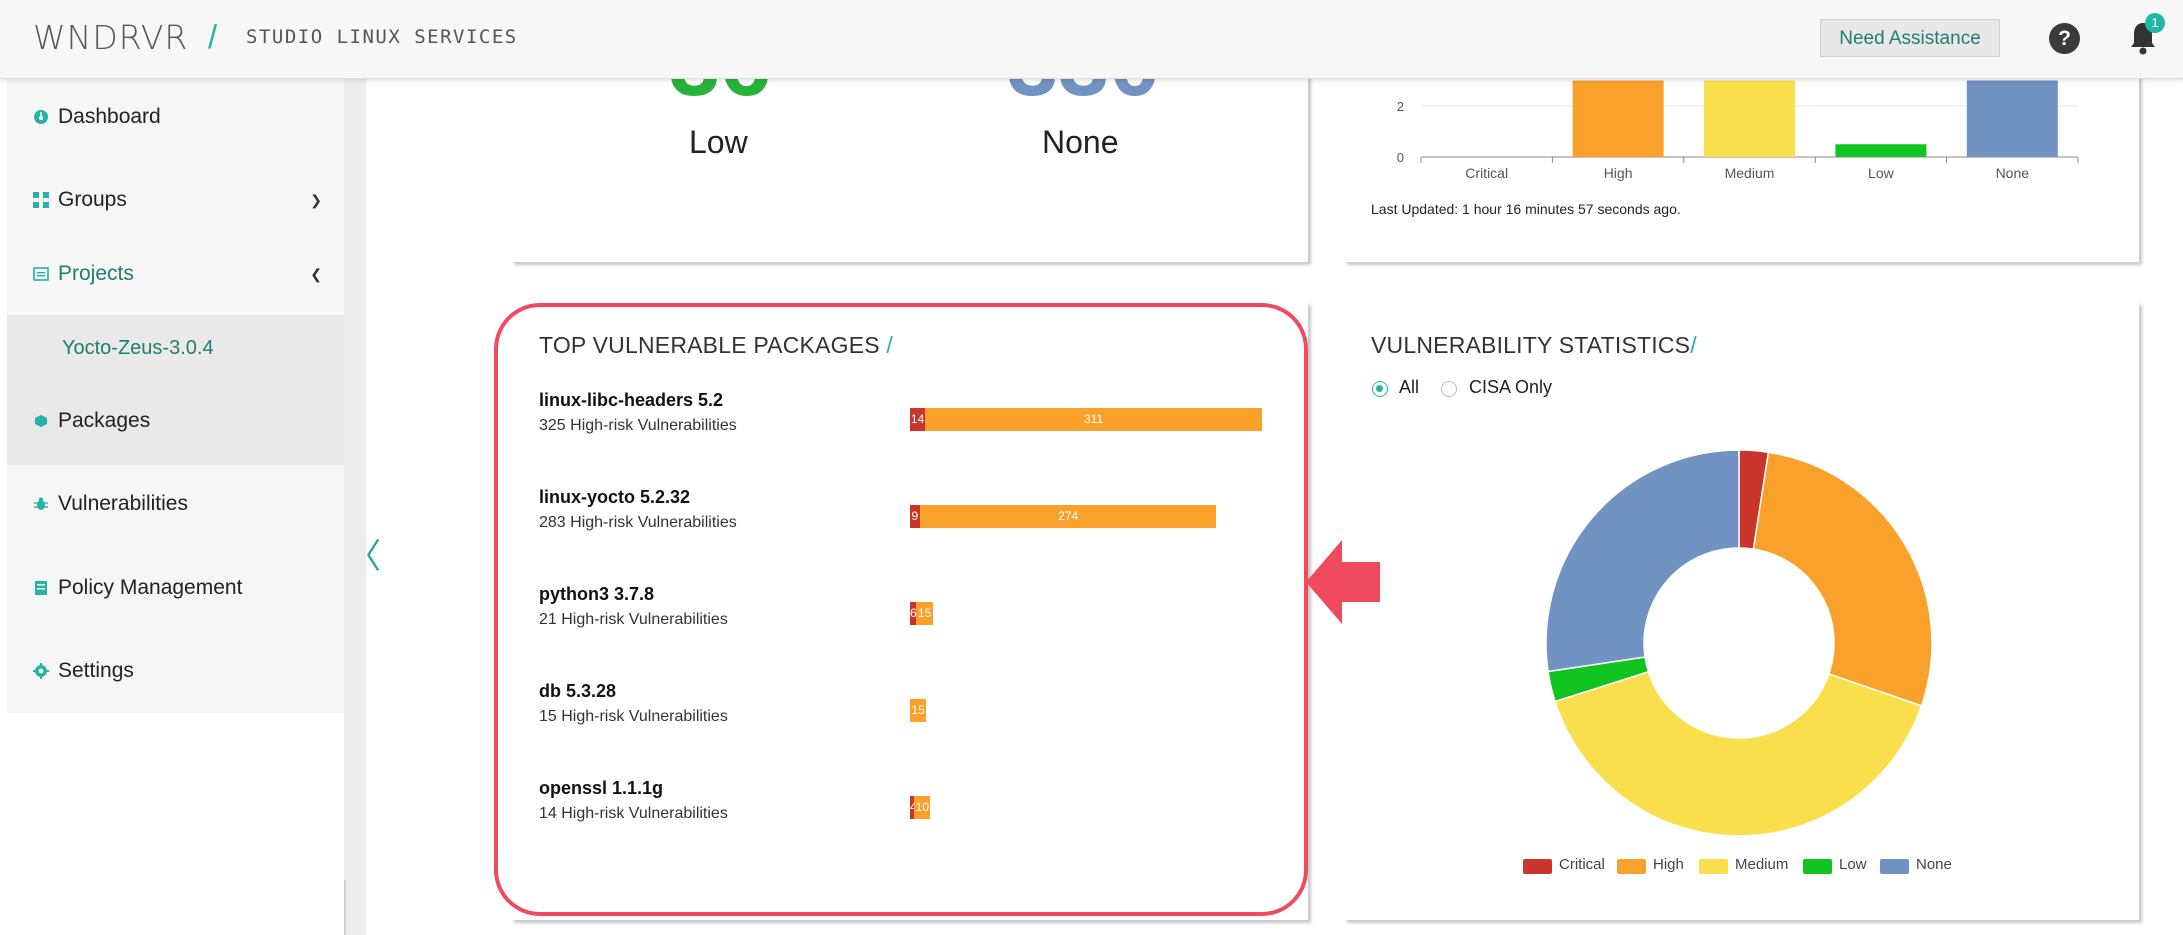  I want to click on y-tick-label: 0, so click(1400, 157).